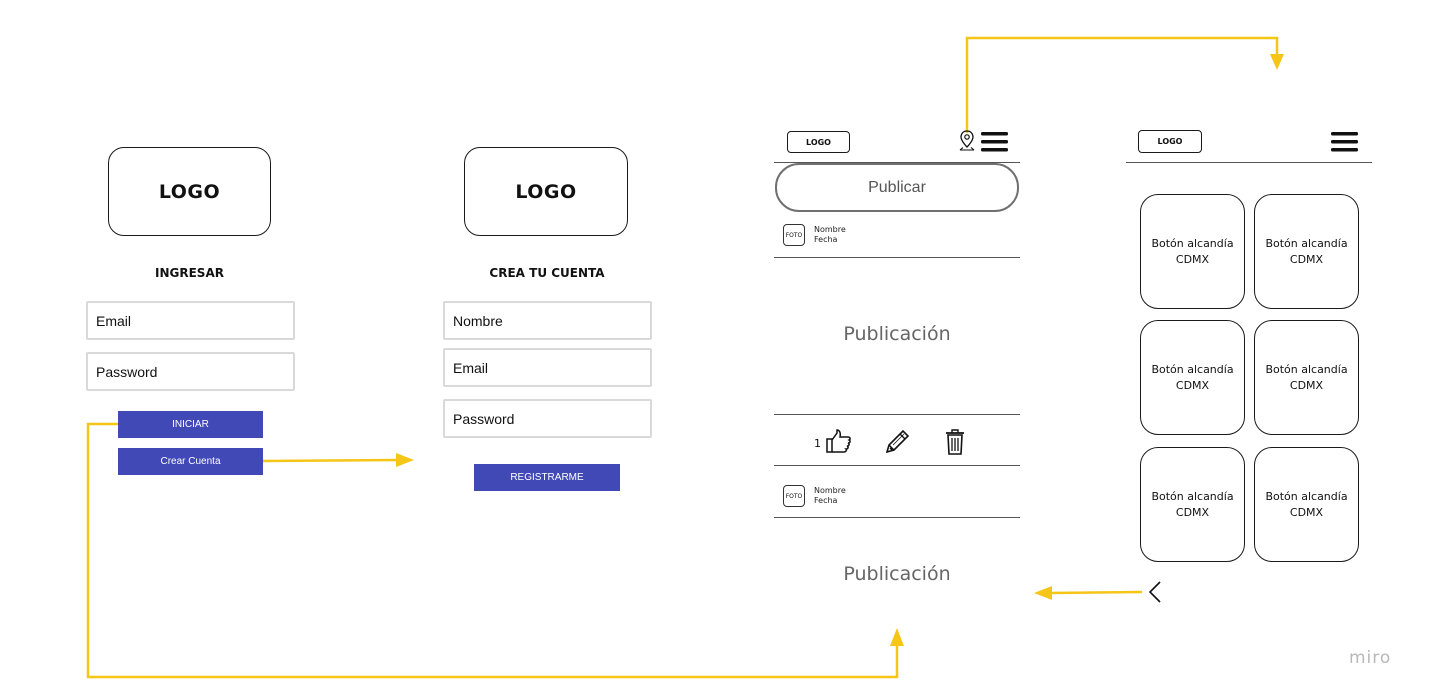 This screenshot has width=1429, height=699. I want to click on trash-icon, so click(955, 442).